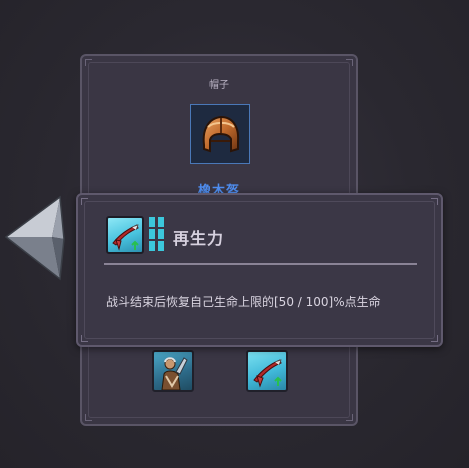 Image resolution: width=469 pixels, height=468 pixels. What do you see at coordinates (173, 371) in the screenshot?
I see `barbarian-warrior-icon` at bounding box center [173, 371].